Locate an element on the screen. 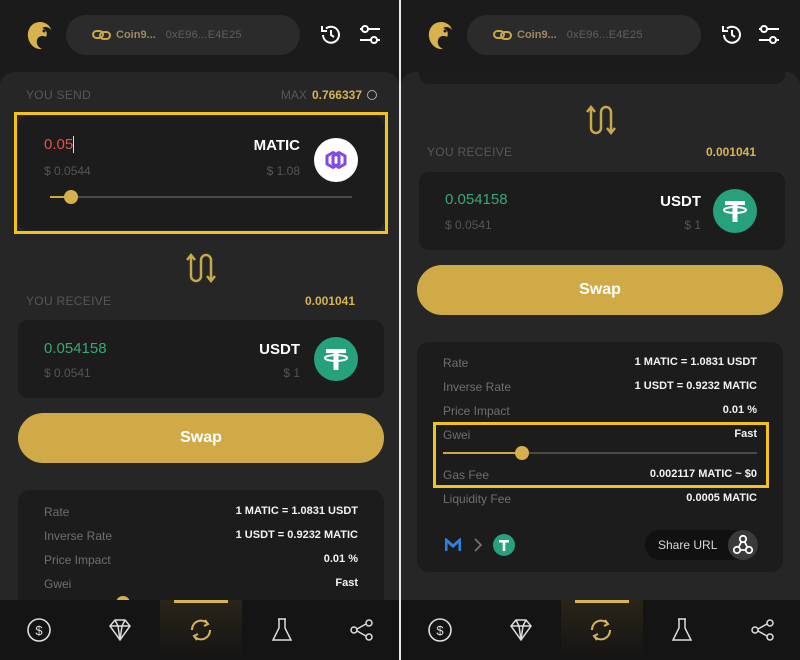 Image resolution: width=800 pixels, height=660 pixels. exchange-route-icon is located at coordinates (453, 544).